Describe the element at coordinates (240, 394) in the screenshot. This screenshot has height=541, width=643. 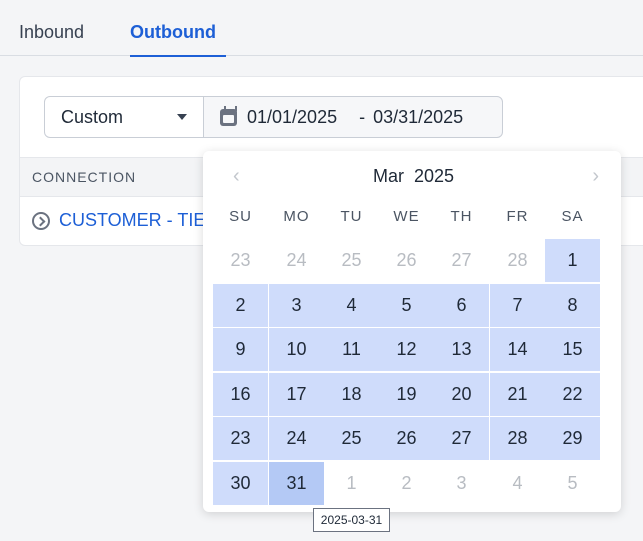
I see `calendar-day: 16` at that location.